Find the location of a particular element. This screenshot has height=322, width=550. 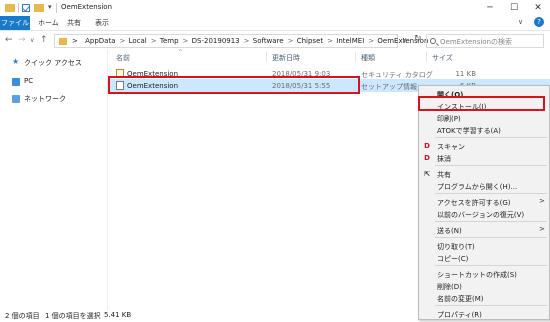

column-header-name: 名前 is located at coordinates (123, 58).